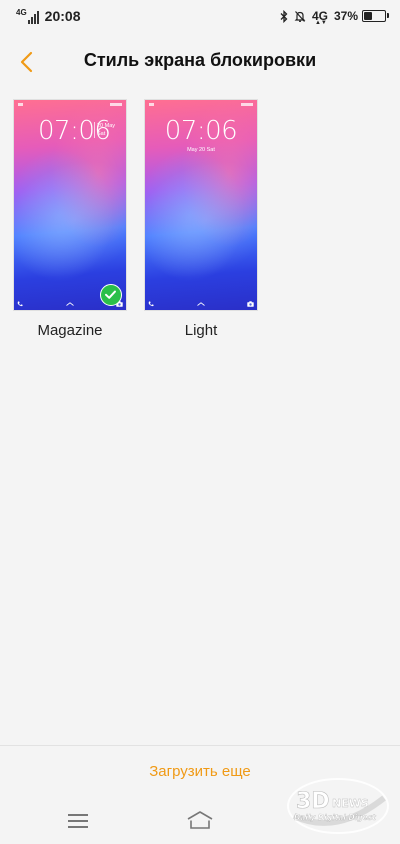 The image size is (400, 844). What do you see at coordinates (375, 16) in the screenshot?
I see `battery-icon` at bounding box center [375, 16].